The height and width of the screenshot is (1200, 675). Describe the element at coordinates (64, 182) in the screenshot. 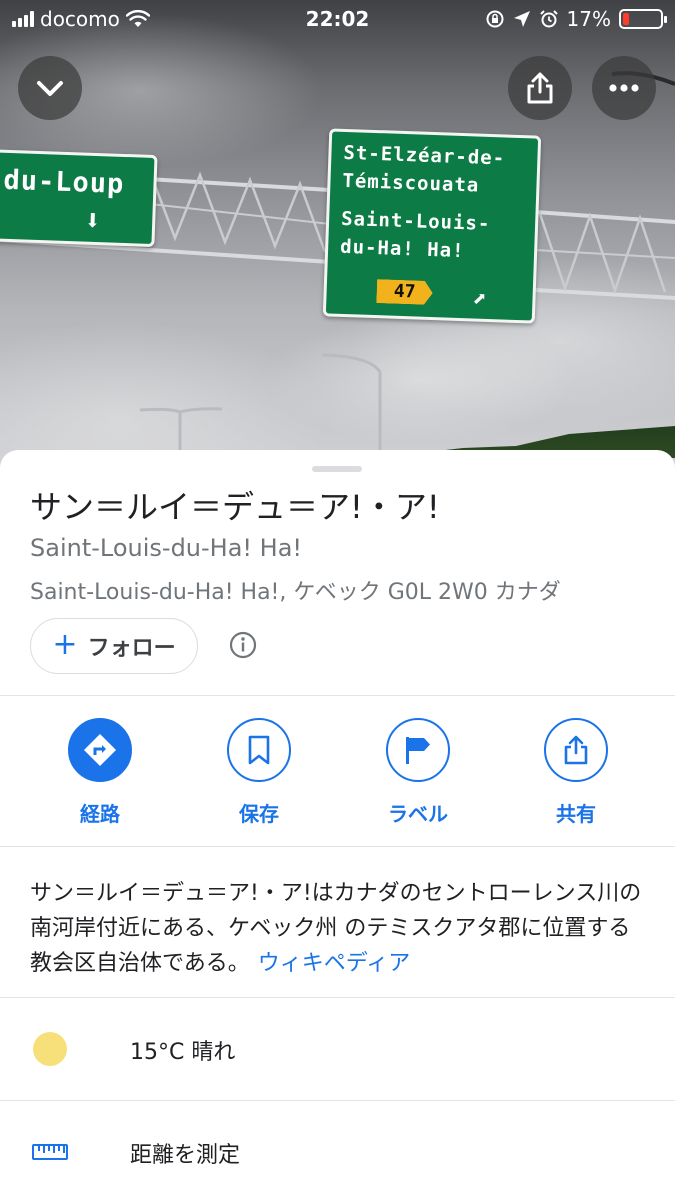

I see `sign-left-text: du-Loup` at that location.